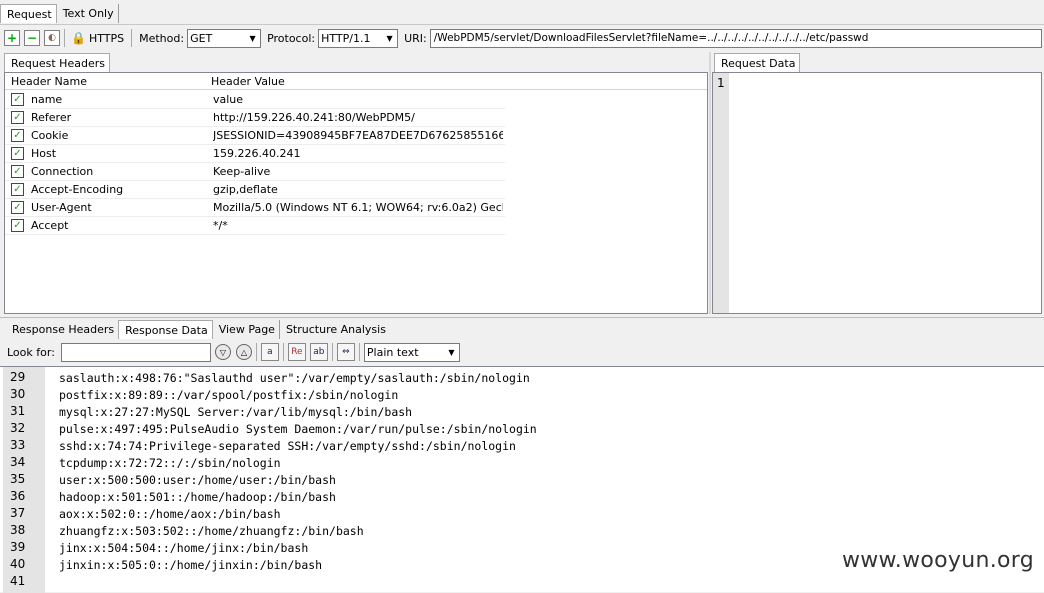 This screenshot has height=593, width=1044. I want to click on line-number: 1, so click(721, 83).